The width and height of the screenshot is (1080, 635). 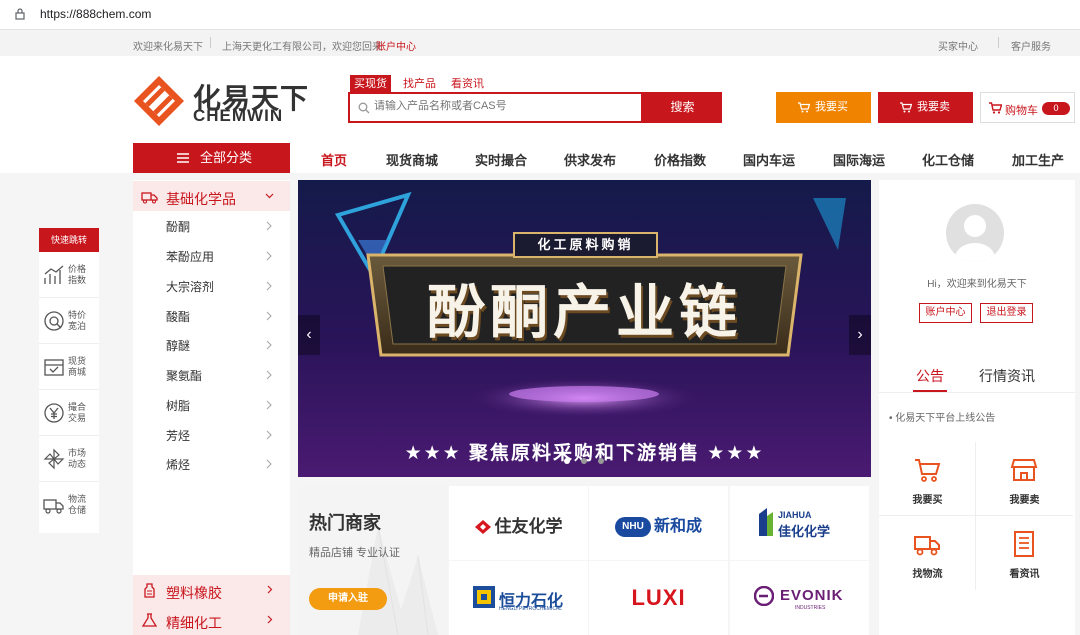 What do you see at coordinates (54, 274) in the screenshot?
I see `chart-icon` at bounding box center [54, 274].